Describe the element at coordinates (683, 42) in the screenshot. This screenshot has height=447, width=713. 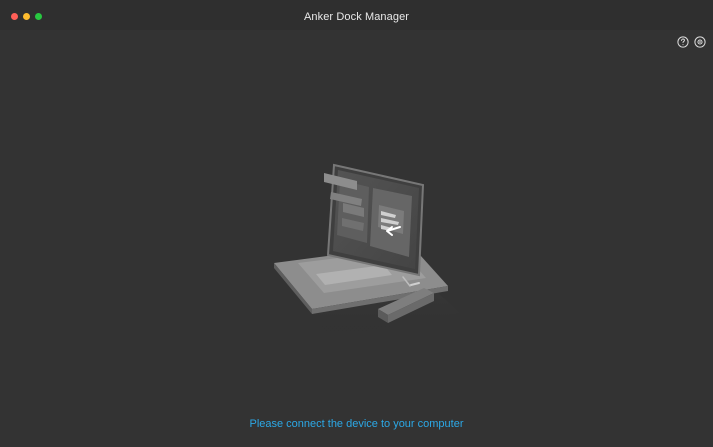
I see `help-icon` at that location.